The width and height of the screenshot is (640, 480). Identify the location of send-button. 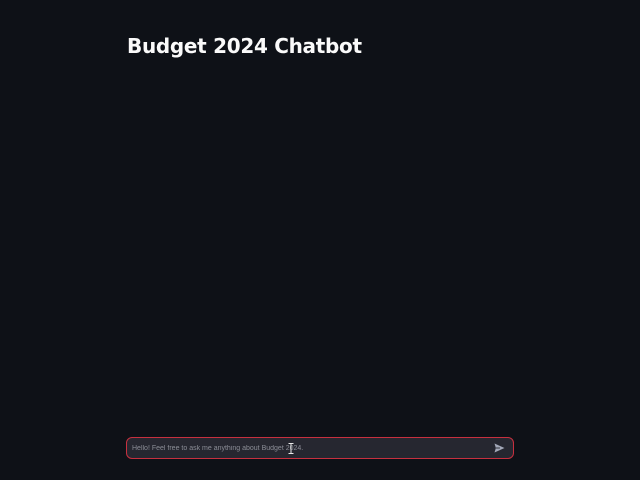
(499, 448).